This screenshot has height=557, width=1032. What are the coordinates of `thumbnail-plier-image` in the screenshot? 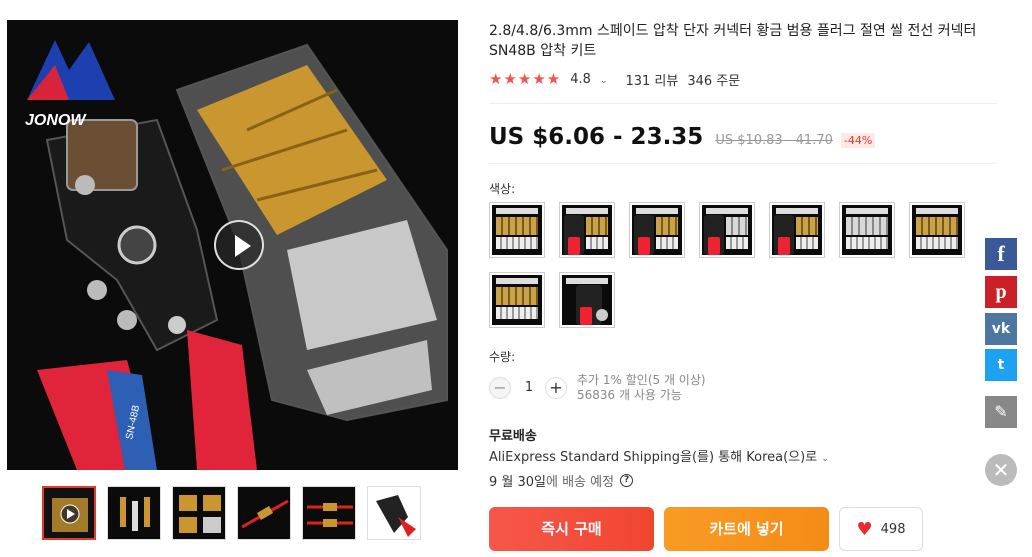 It's located at (394, 513).